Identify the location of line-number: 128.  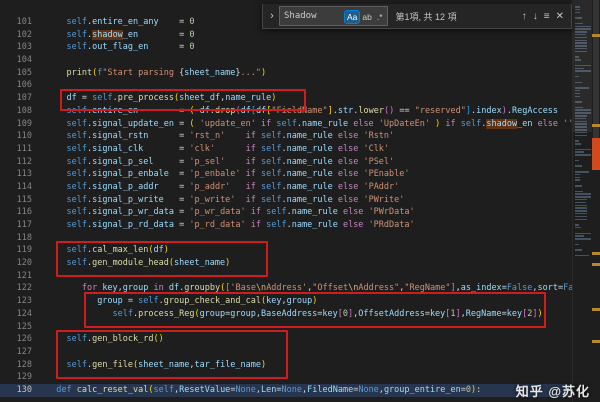
(23, 365).